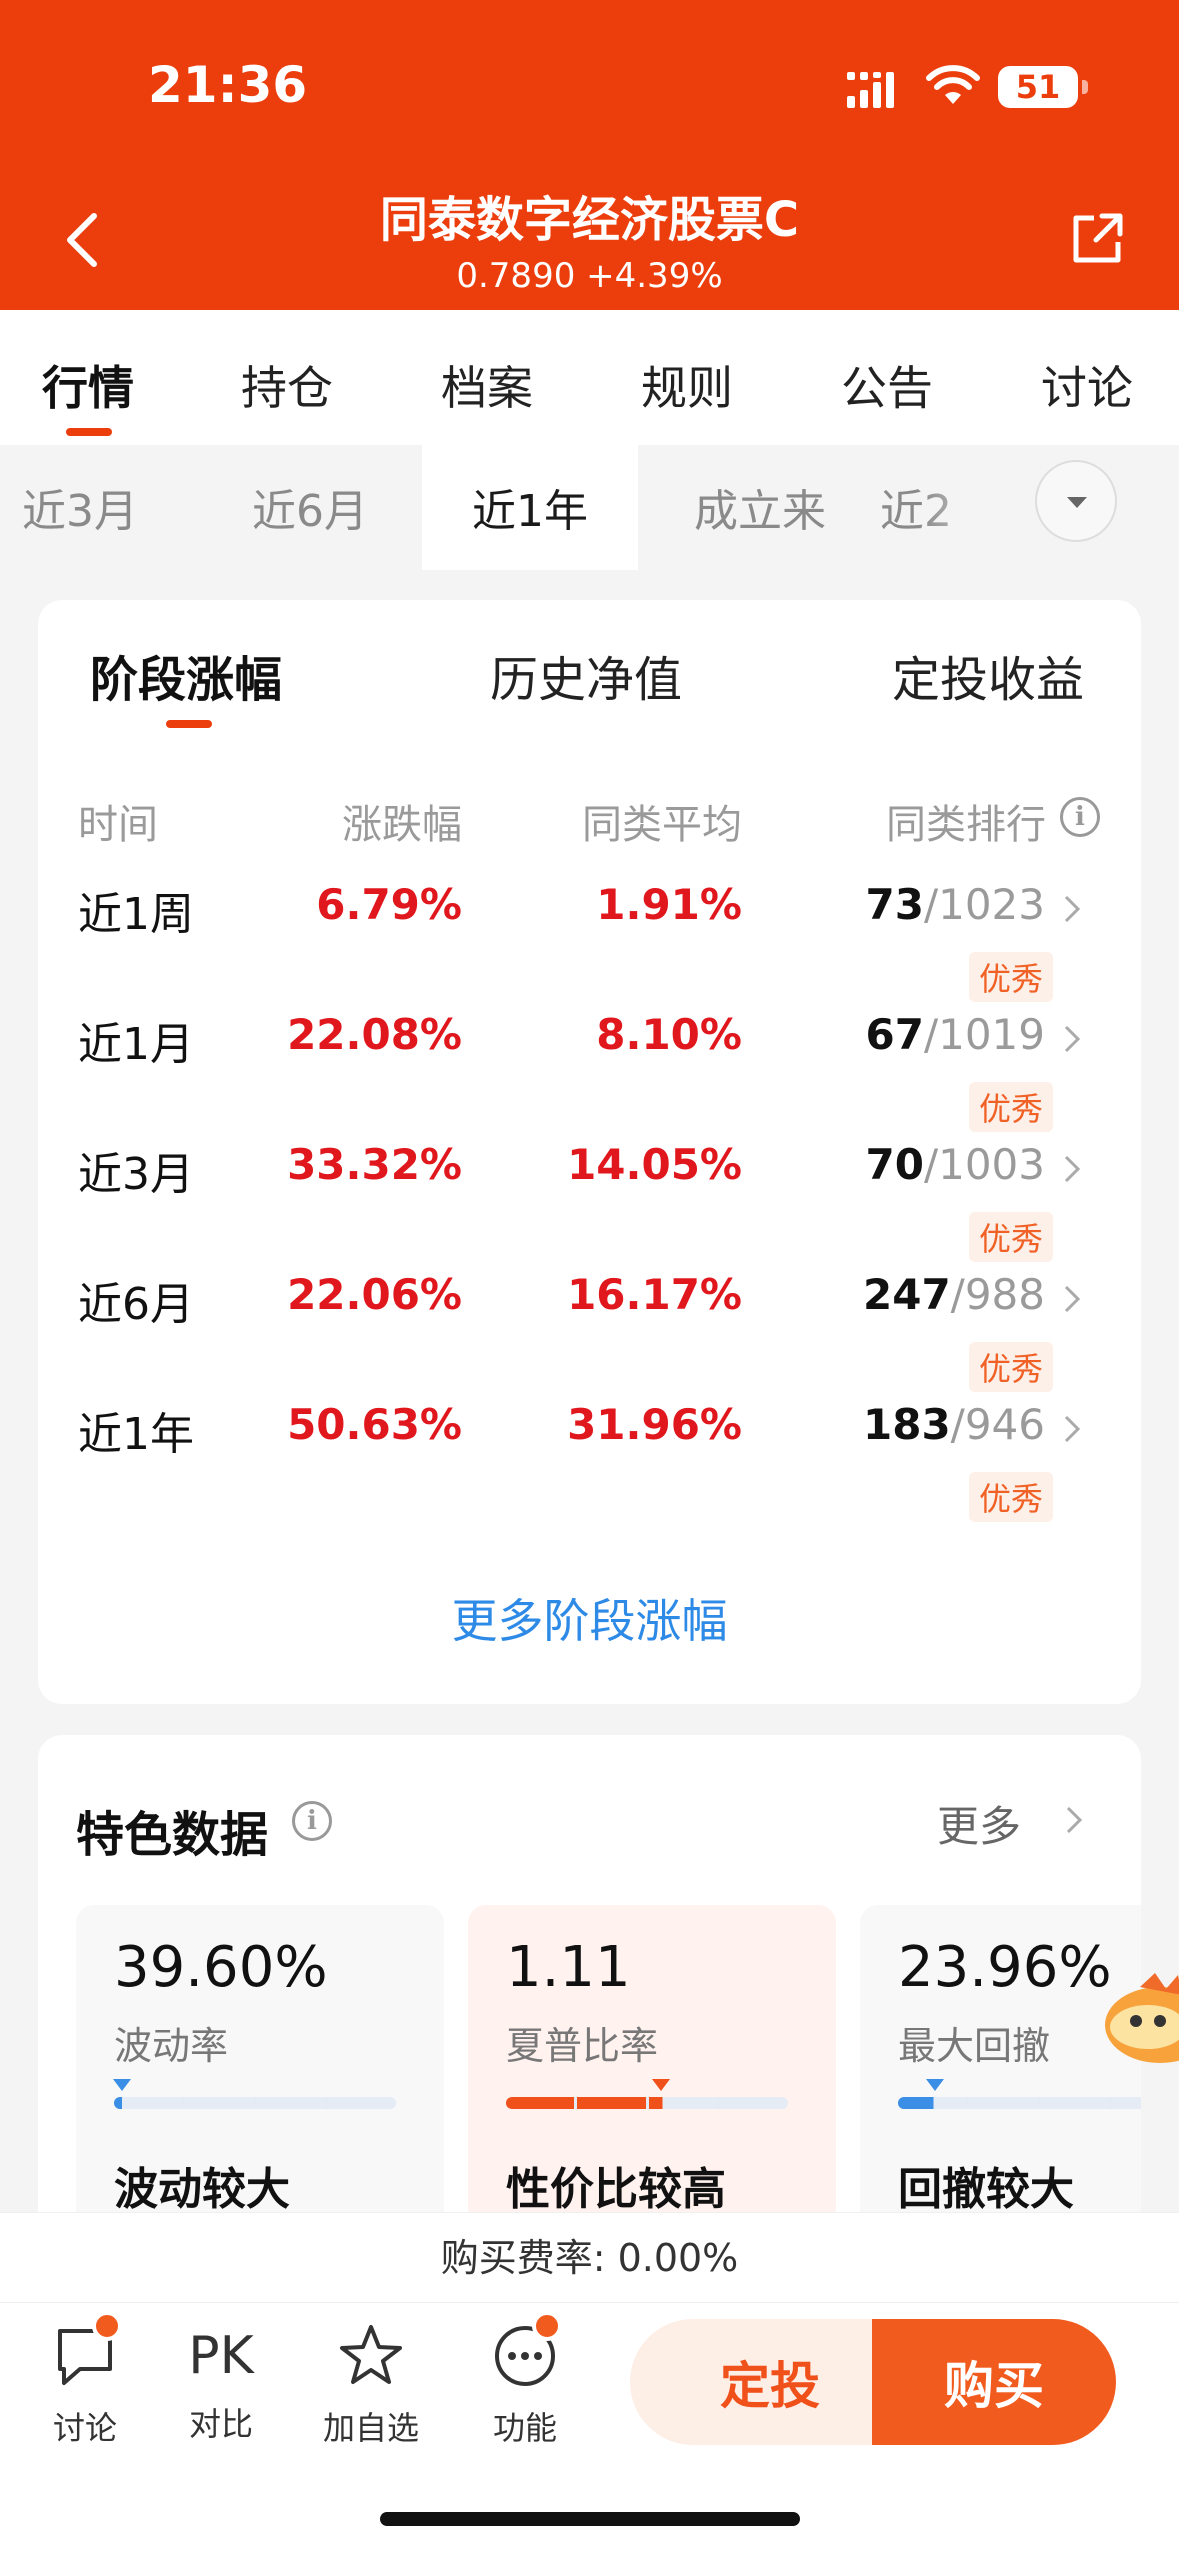 The width and height of the screenshot is (1179, 2556). Describe the element at coordinates (955, 904) in the screenshot. I see `row-rank: 73/1023` at that location.